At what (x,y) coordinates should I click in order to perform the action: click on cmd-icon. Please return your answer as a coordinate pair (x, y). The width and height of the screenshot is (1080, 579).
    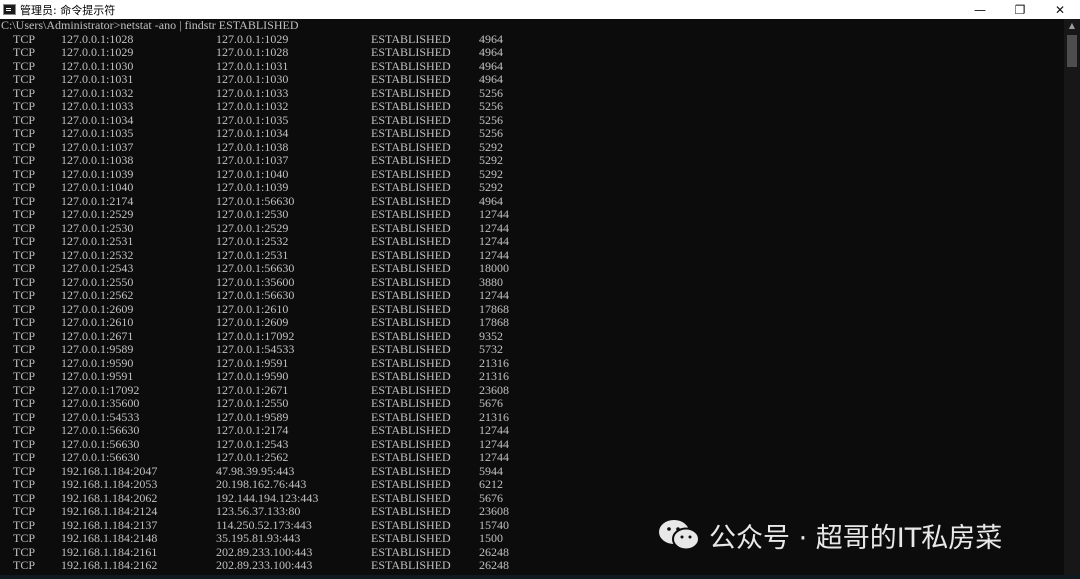
    Looking at the image, I should click on (9, 9).